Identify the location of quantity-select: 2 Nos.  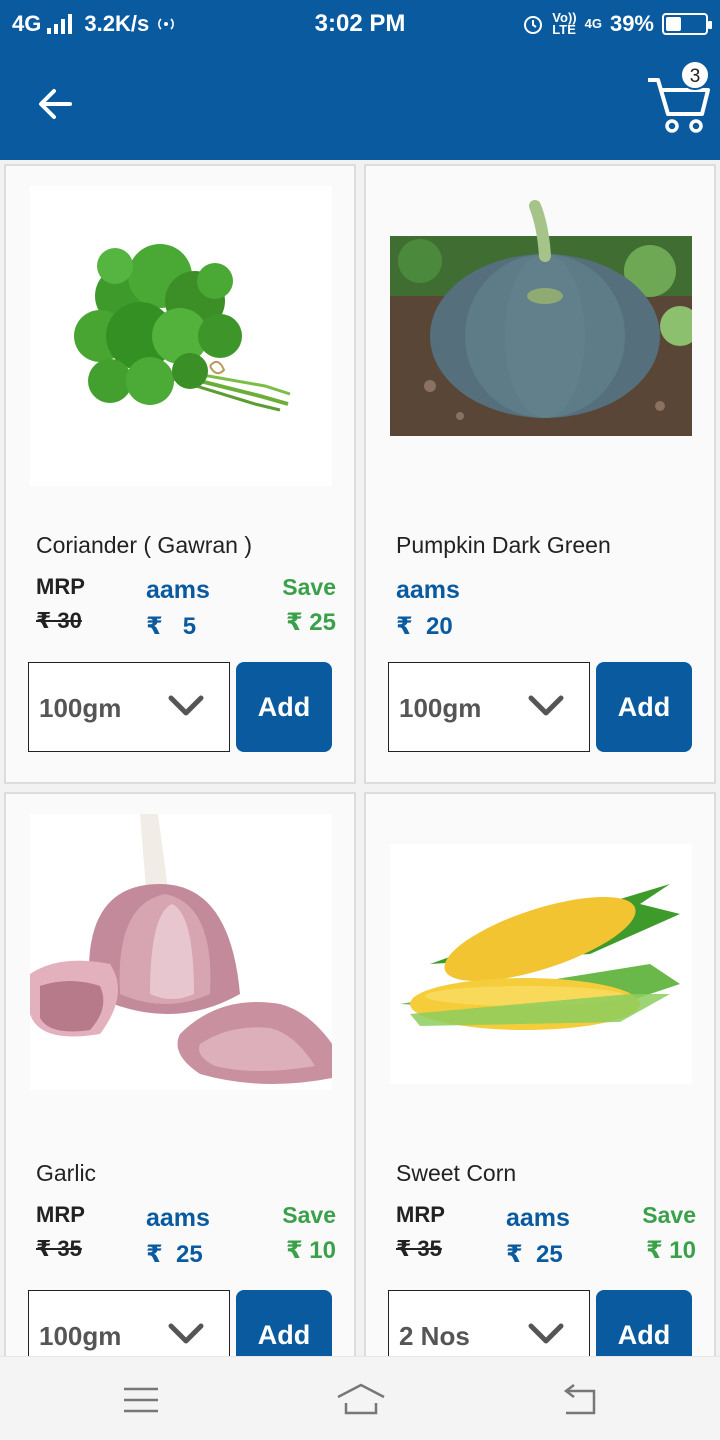
(489, 1323).